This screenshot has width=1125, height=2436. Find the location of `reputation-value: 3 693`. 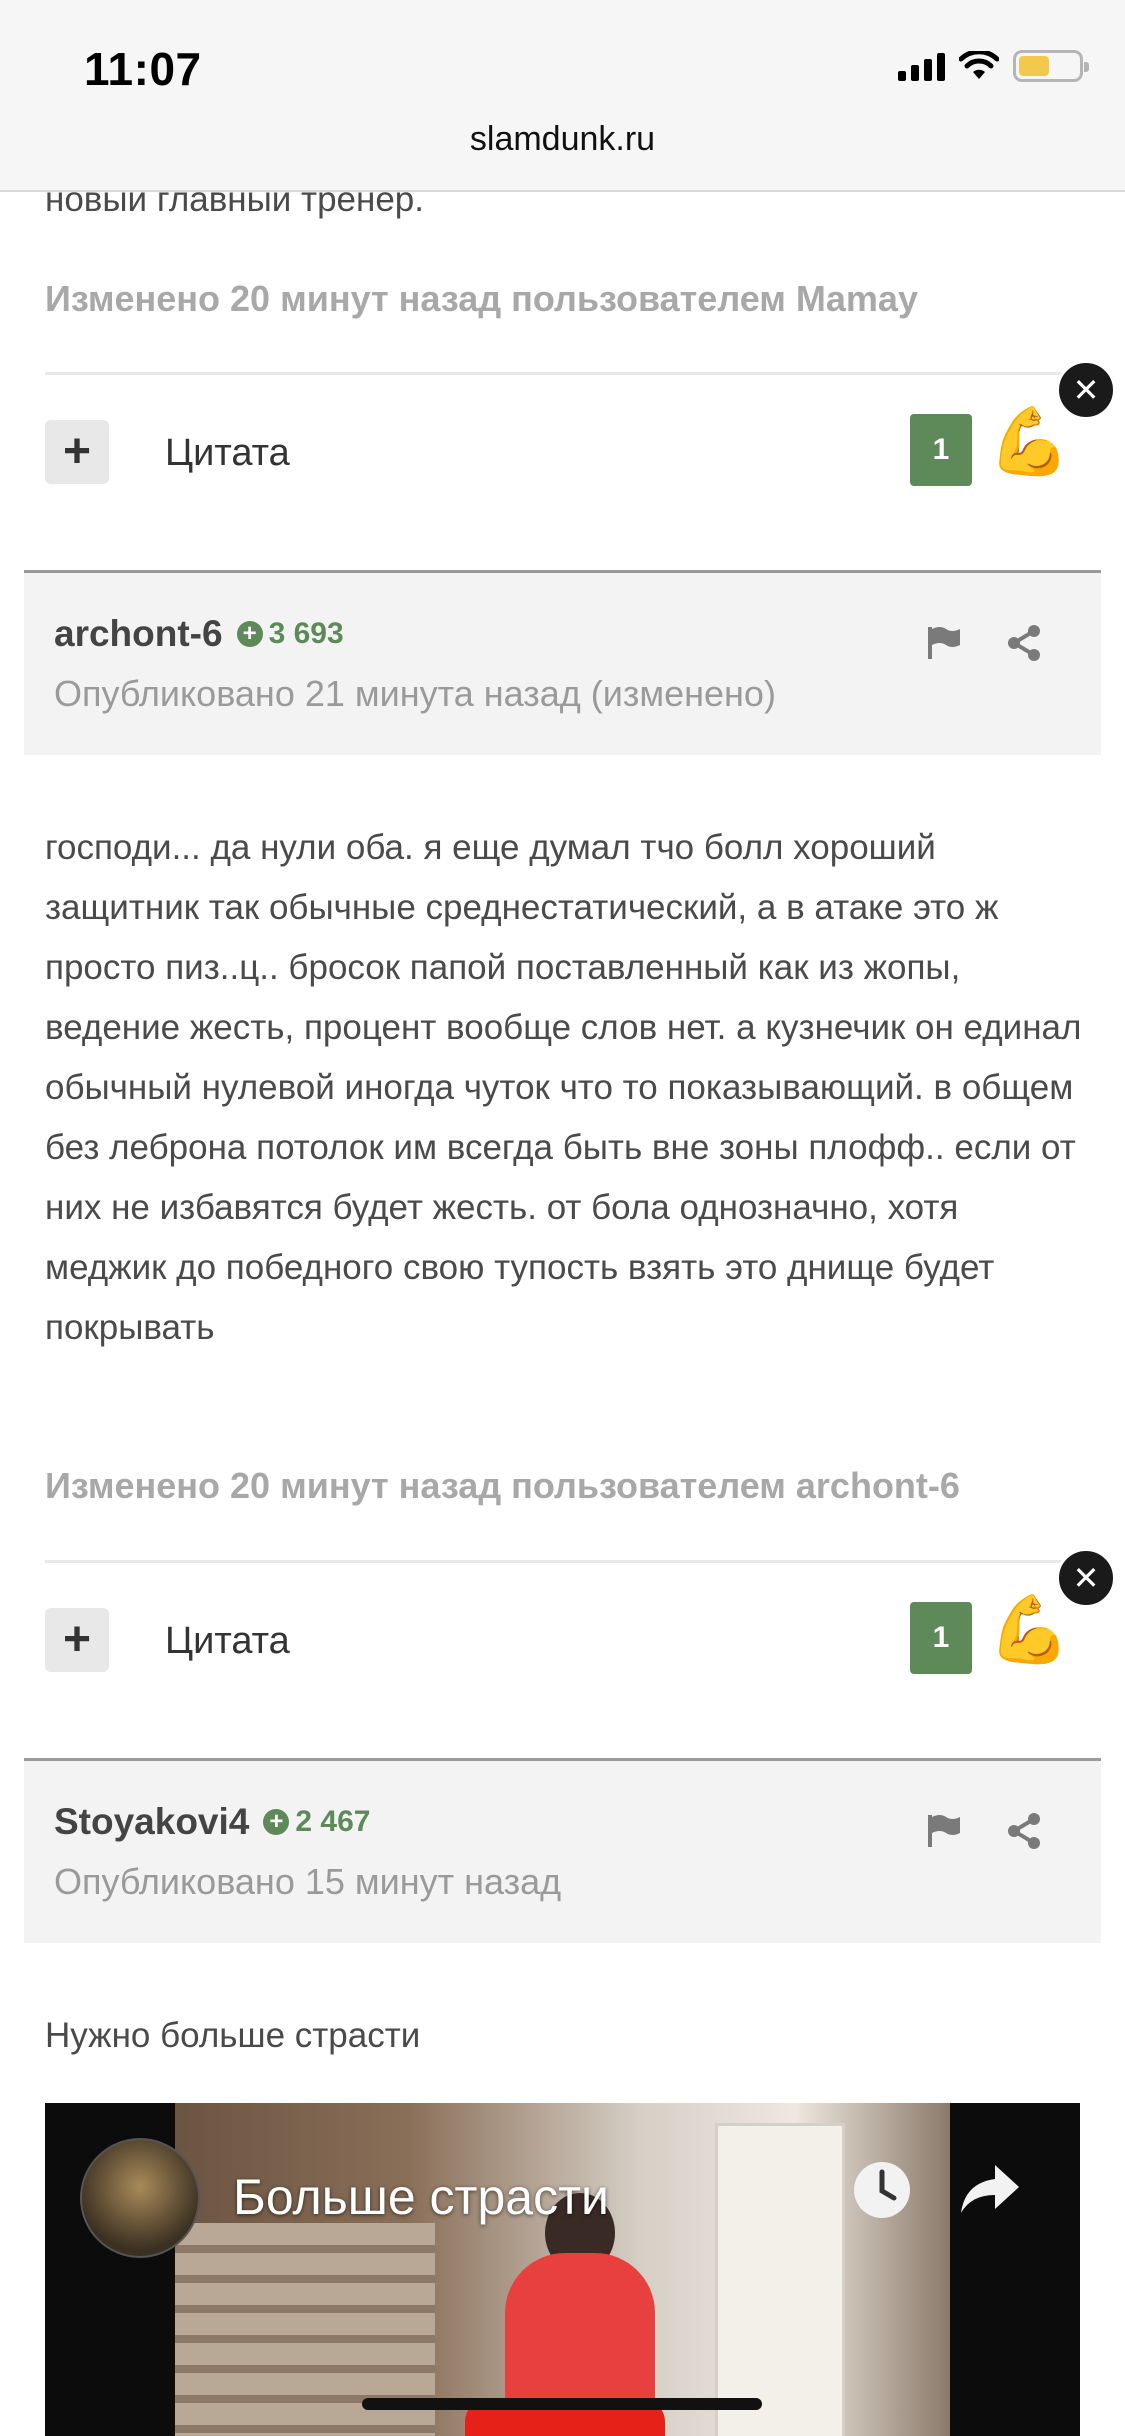

reputation-value: 3 693 is located at coordinates (306, 633).